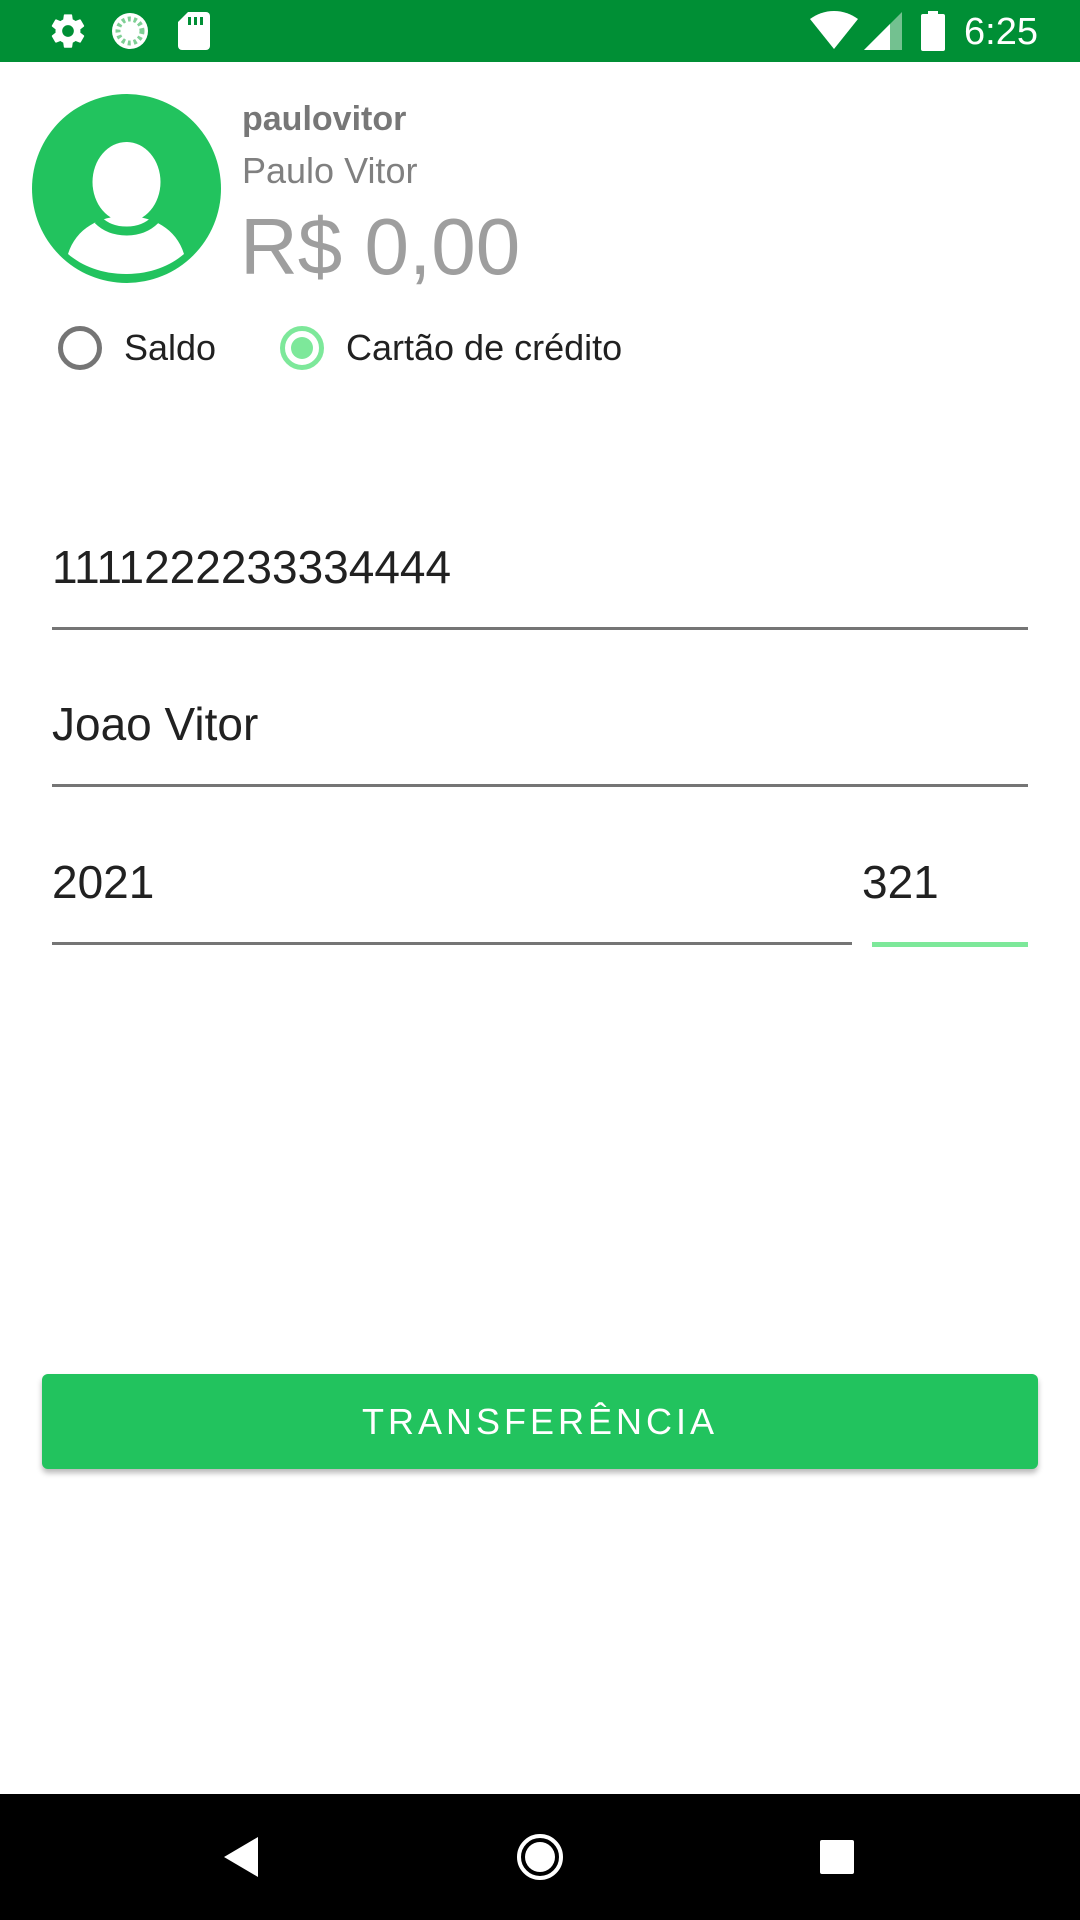  What do you see at coordinates (950, 944) in the screenshot?
I see `cvv-underline` at bounding box center [950, 944].